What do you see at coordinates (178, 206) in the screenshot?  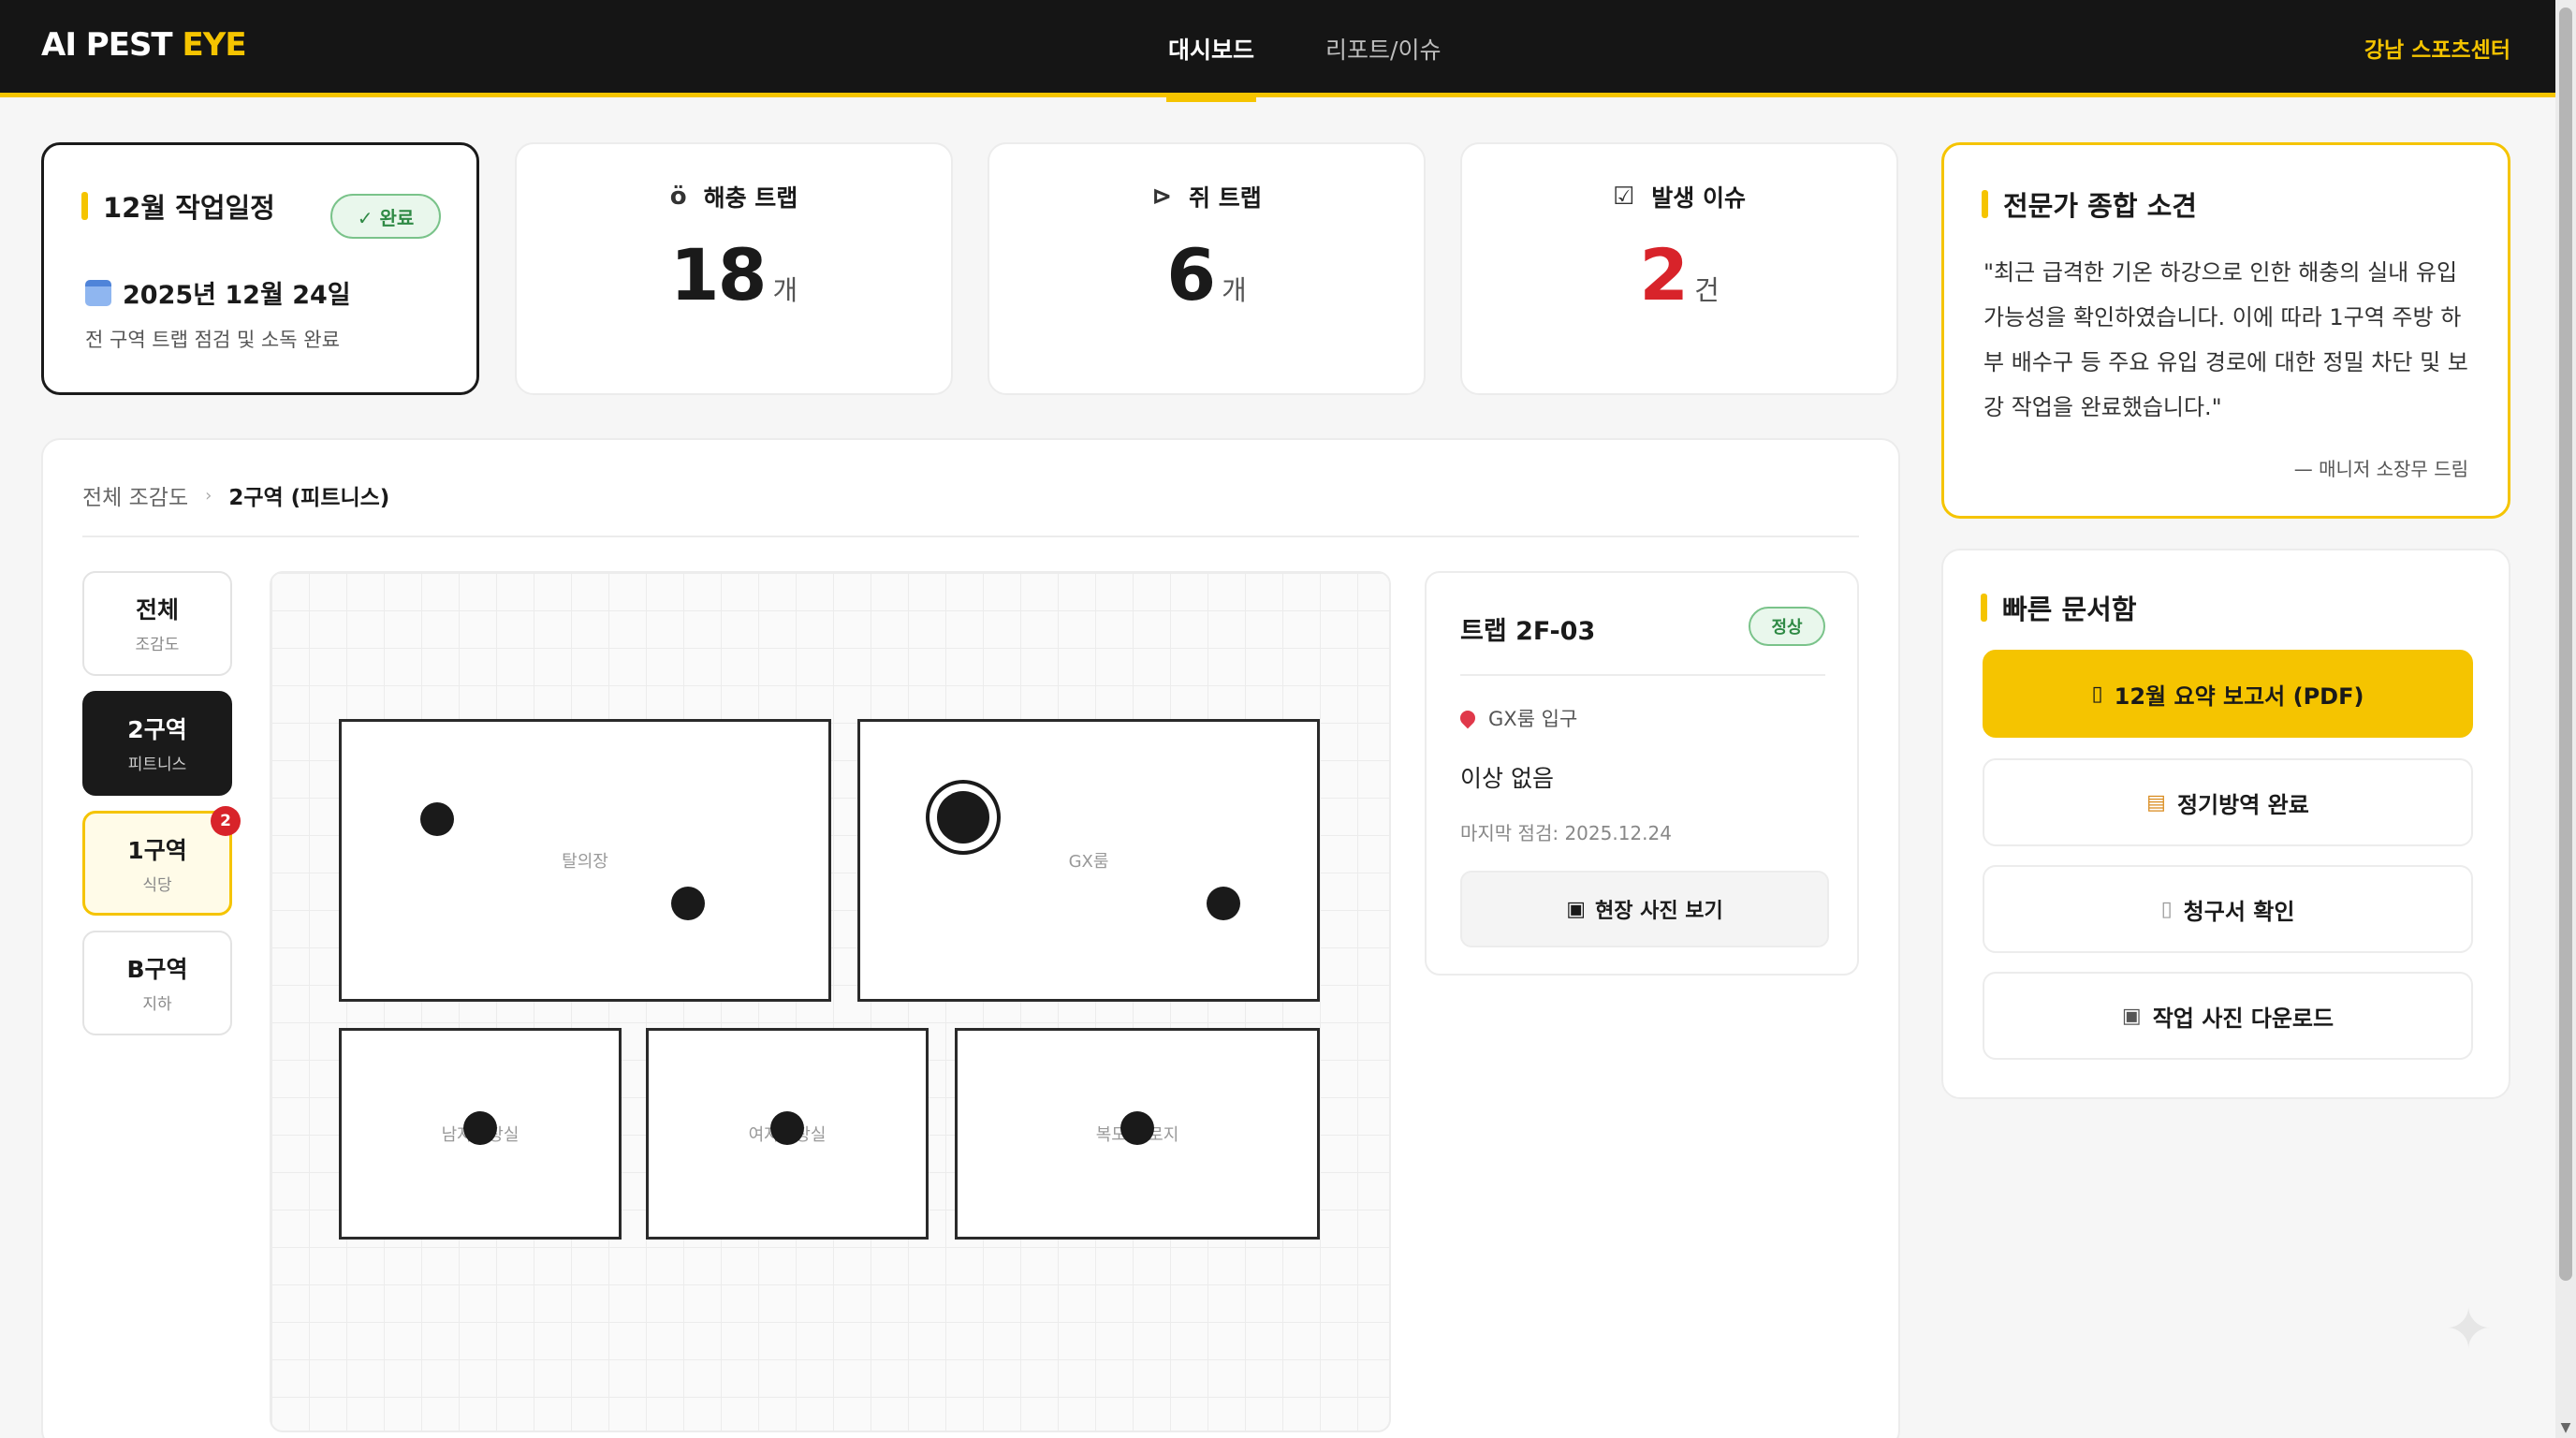 I see `schedule-title: 12월 작업일정` at bounding box center [178, 206].